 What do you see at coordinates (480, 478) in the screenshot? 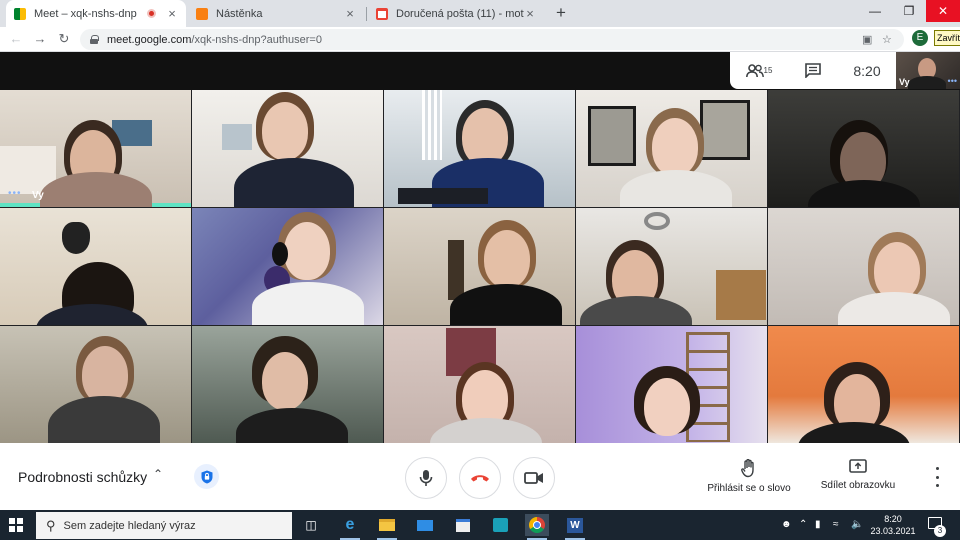
I see `end-call-button` at bounding box center [480, 478].